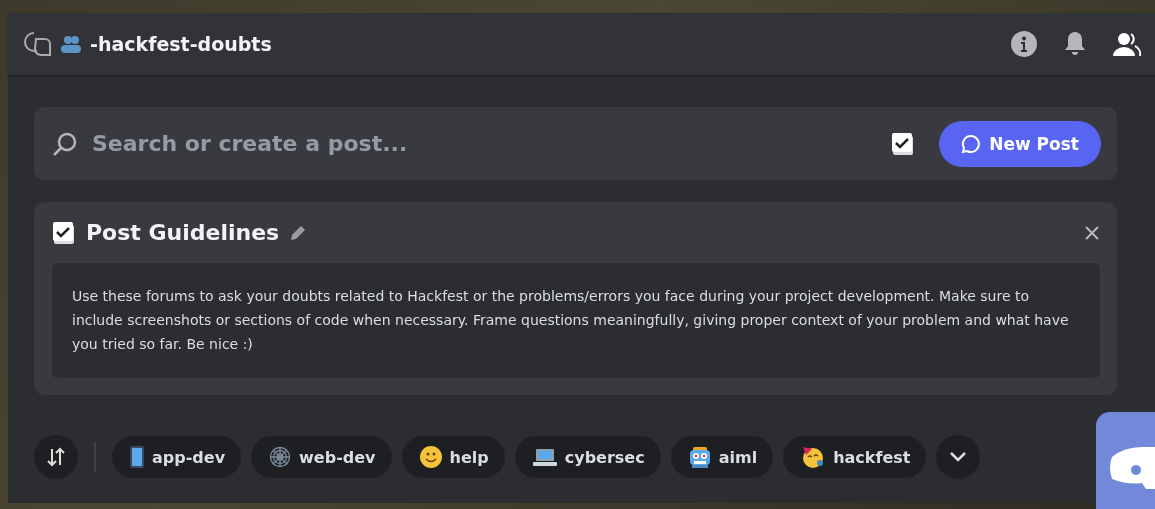 The image size is (1155, 509). Describe the element at coordinates (177, 457) in the screenshot. I see `tag-button: app-dev` at that location.